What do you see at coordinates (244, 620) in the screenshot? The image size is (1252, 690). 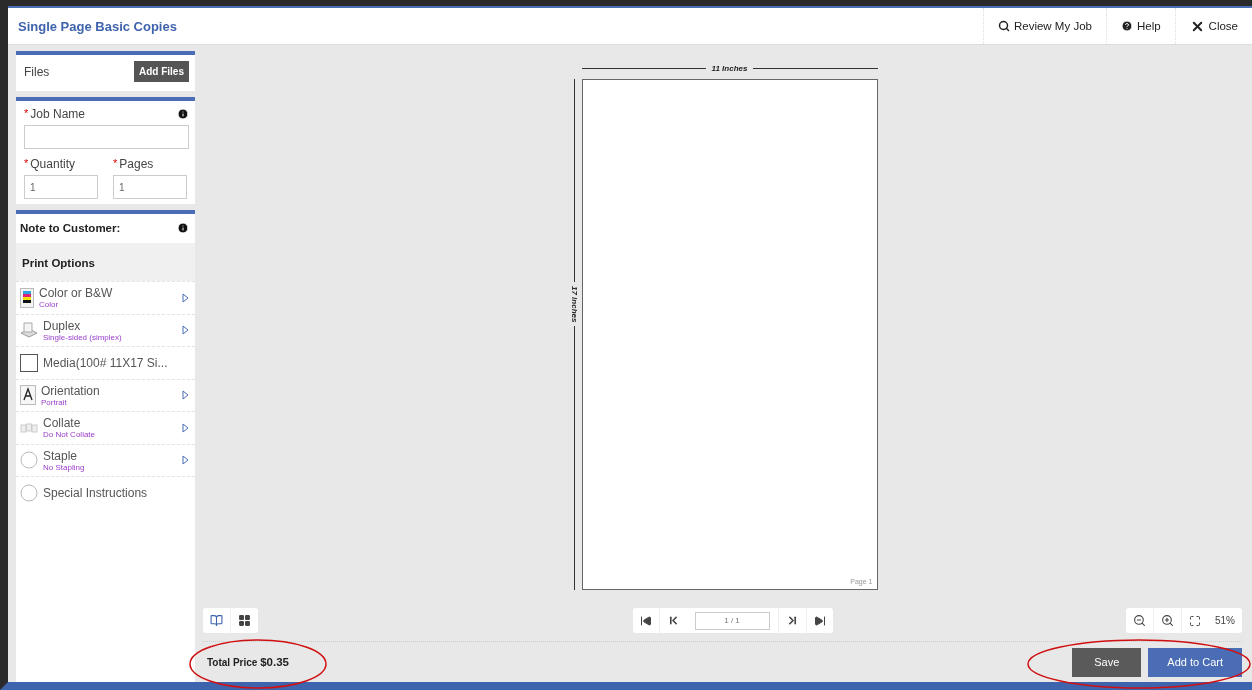 I see `grid-icon` at bounding box center [244, 620].